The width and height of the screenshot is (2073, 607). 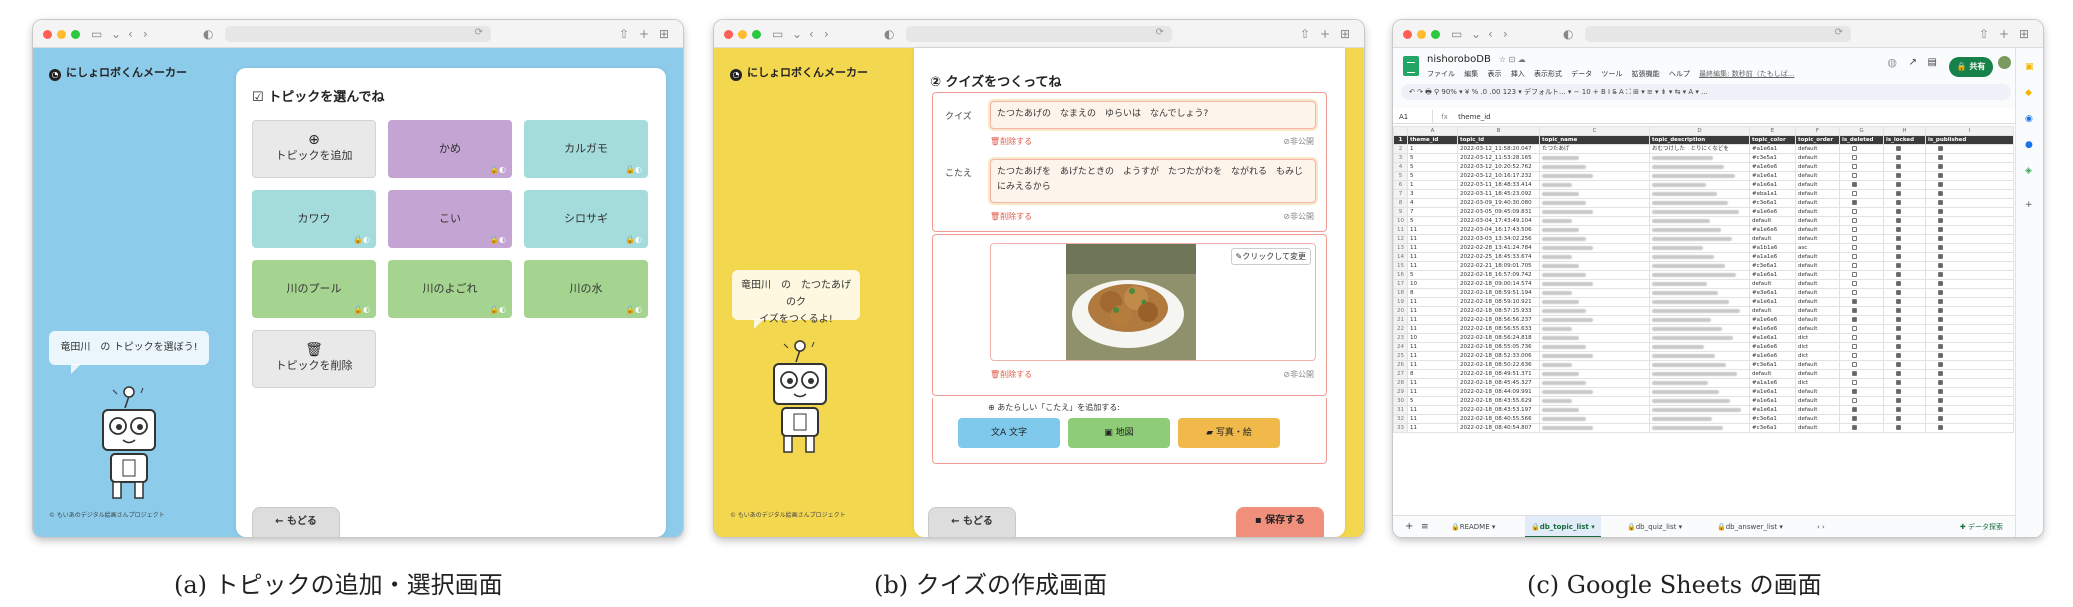 What do you see at coordinates (450, 149) in the screenshot?
I see `topic-tile: かめ 🔒◐` at bounding box center [450, 149].